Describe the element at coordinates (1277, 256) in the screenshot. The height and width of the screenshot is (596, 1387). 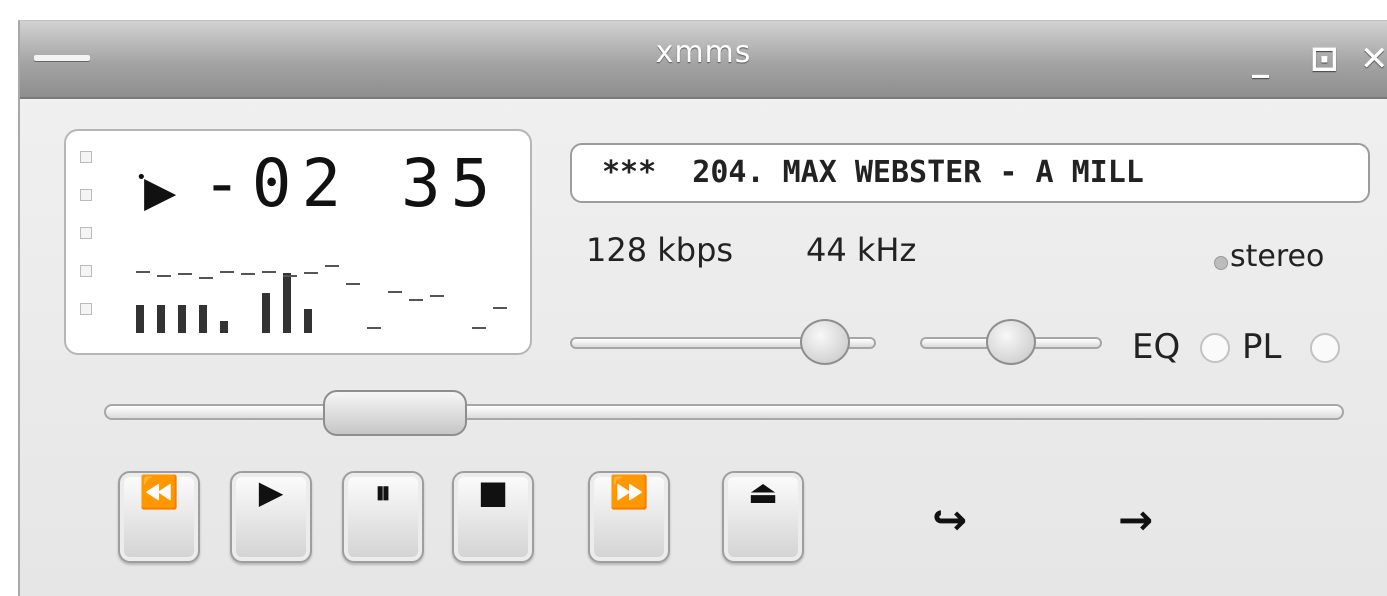
I see `stereo-label: stereo` at that location.